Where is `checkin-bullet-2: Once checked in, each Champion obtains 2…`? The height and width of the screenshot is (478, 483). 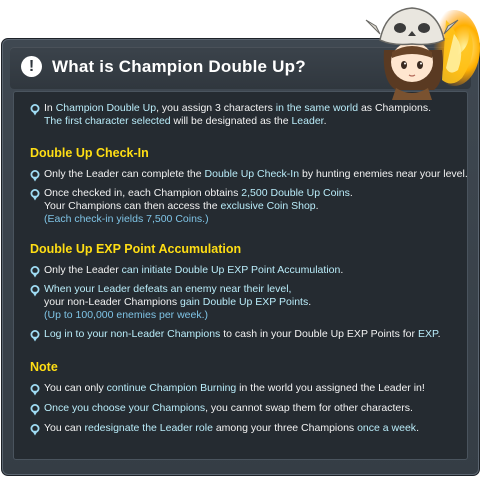 checkin-bullet-2: Once checked in, each Champion obtains 2… is located at coordinates (245, 206).